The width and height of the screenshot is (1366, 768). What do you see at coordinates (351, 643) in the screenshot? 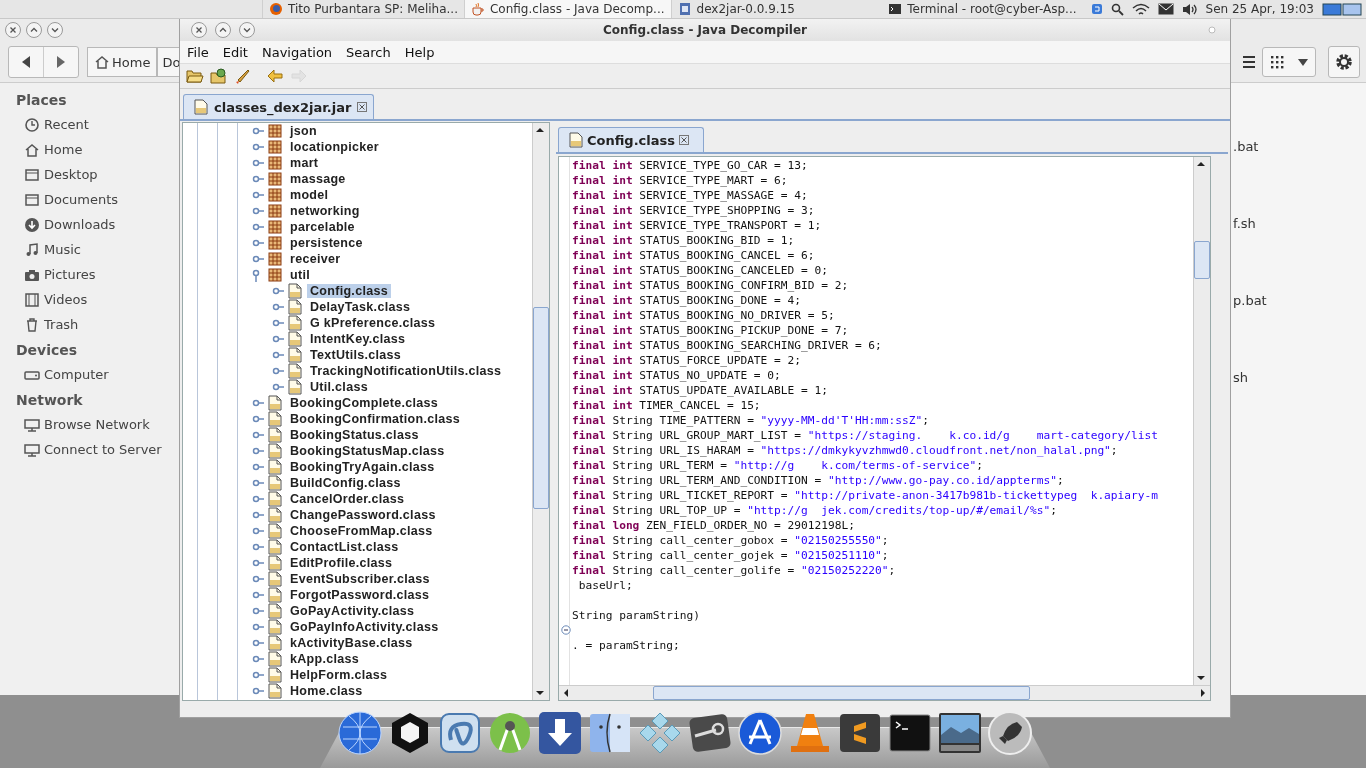
I see `tree-item: kActivityBase.class` at bounding box center [351, 643].